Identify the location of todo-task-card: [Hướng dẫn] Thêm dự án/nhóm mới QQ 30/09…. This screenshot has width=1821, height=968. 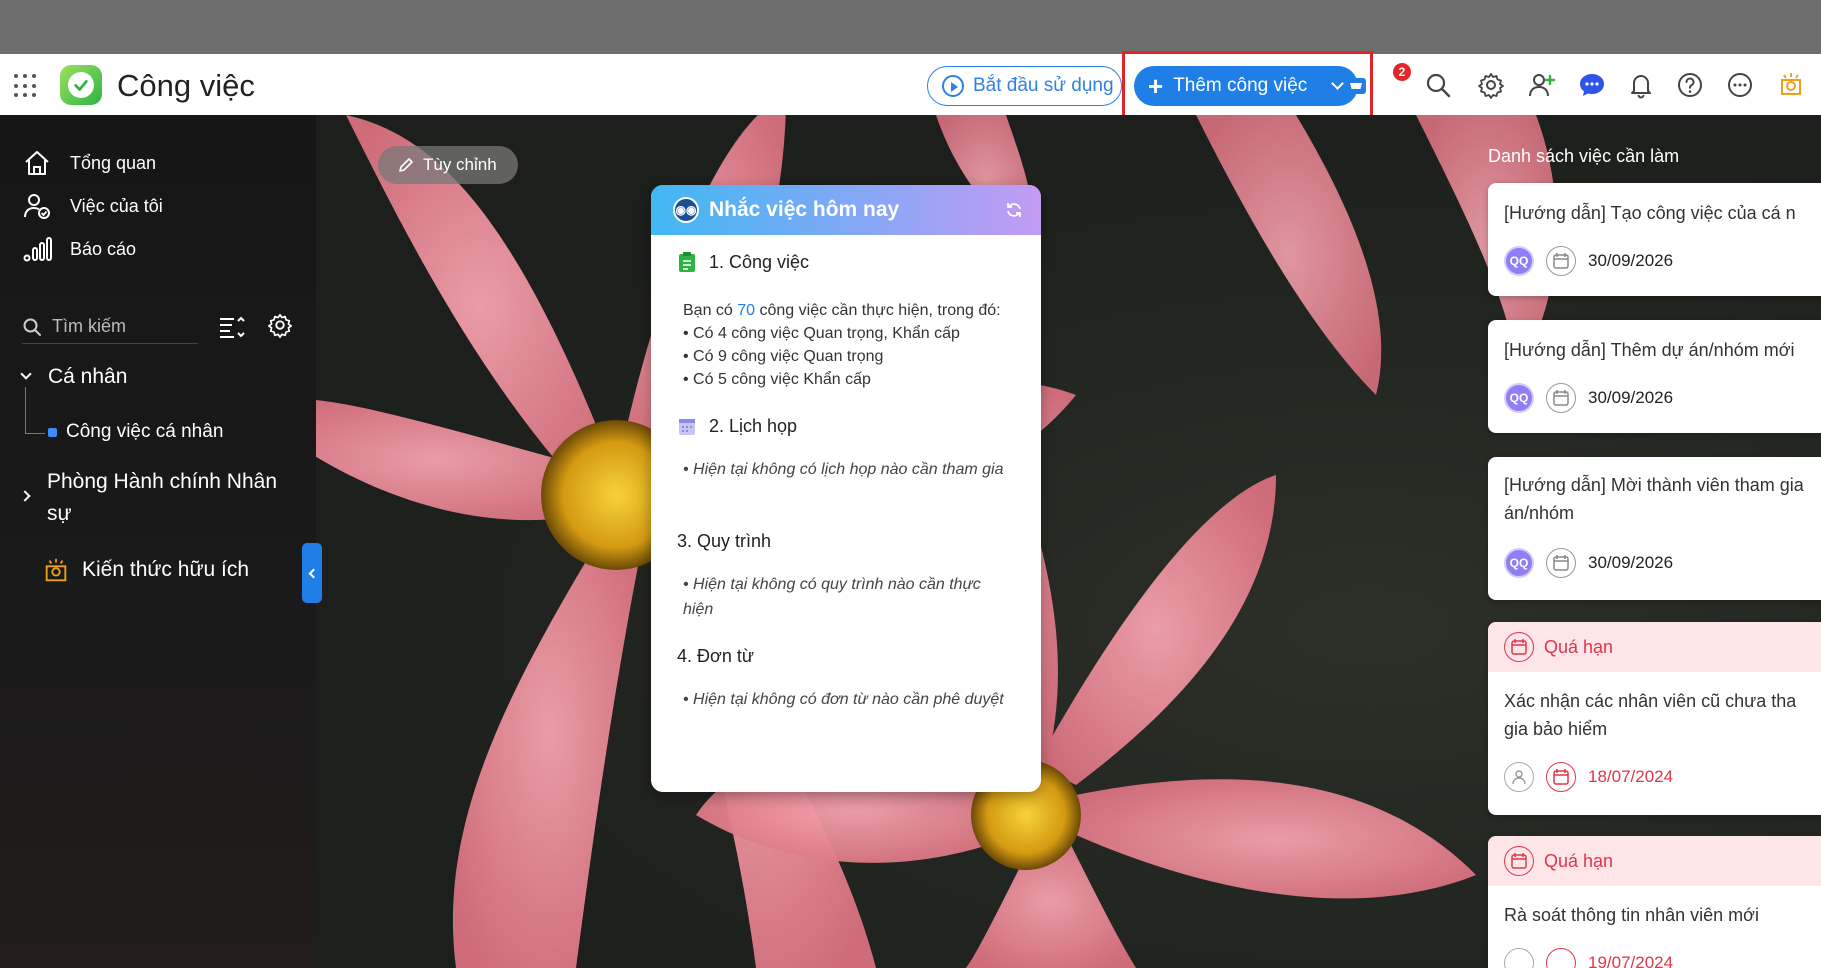
(1654, 376).